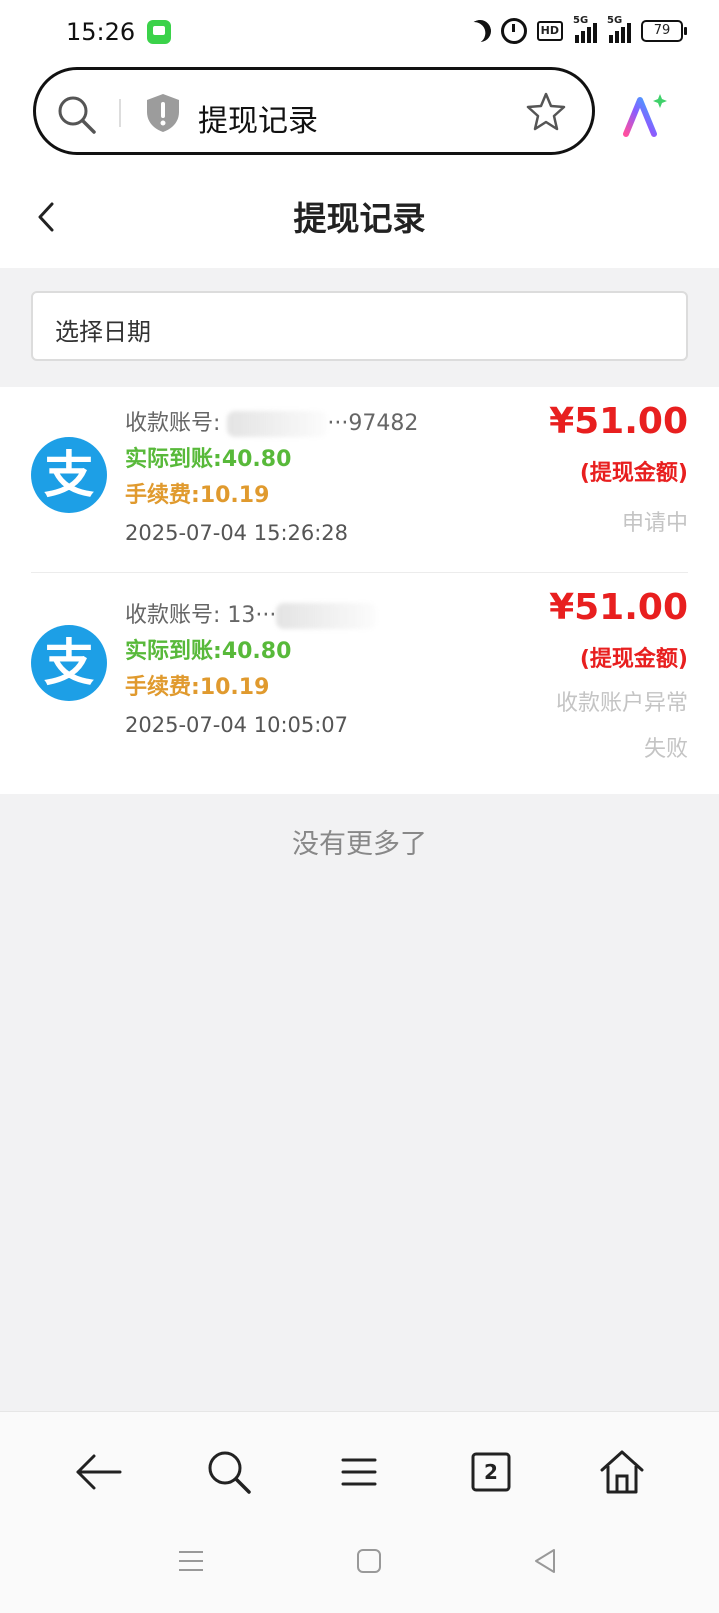 This screenshot has width=719, height=1613. Describe the element at coordinates (98, 1472) in the screenshot. I see `back-arrow-icon` at that location.